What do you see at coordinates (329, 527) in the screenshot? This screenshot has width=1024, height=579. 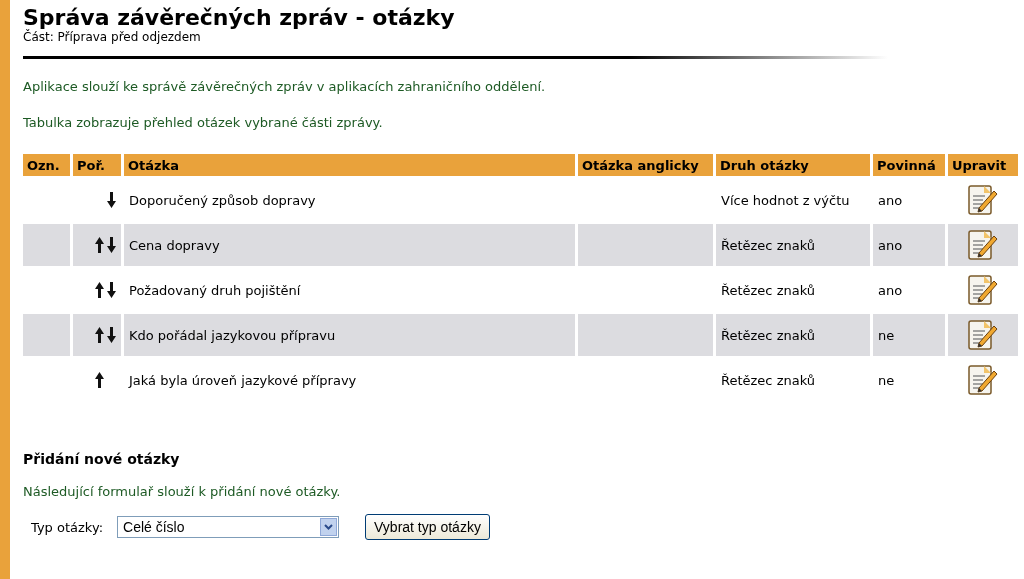 I see `dropdown-icon` at bounding box center [329, 527].